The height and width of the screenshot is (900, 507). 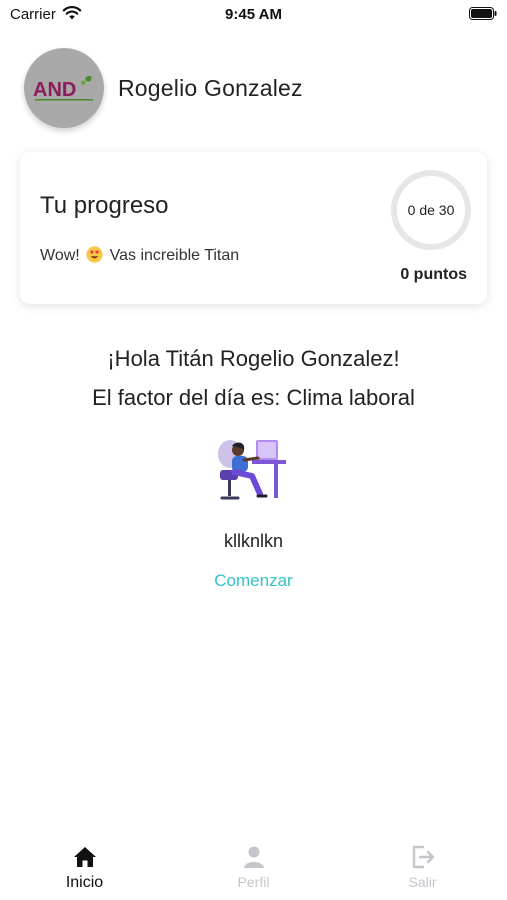 I want to click on progress-count: 0 de 30, so click(x=431, y=210).